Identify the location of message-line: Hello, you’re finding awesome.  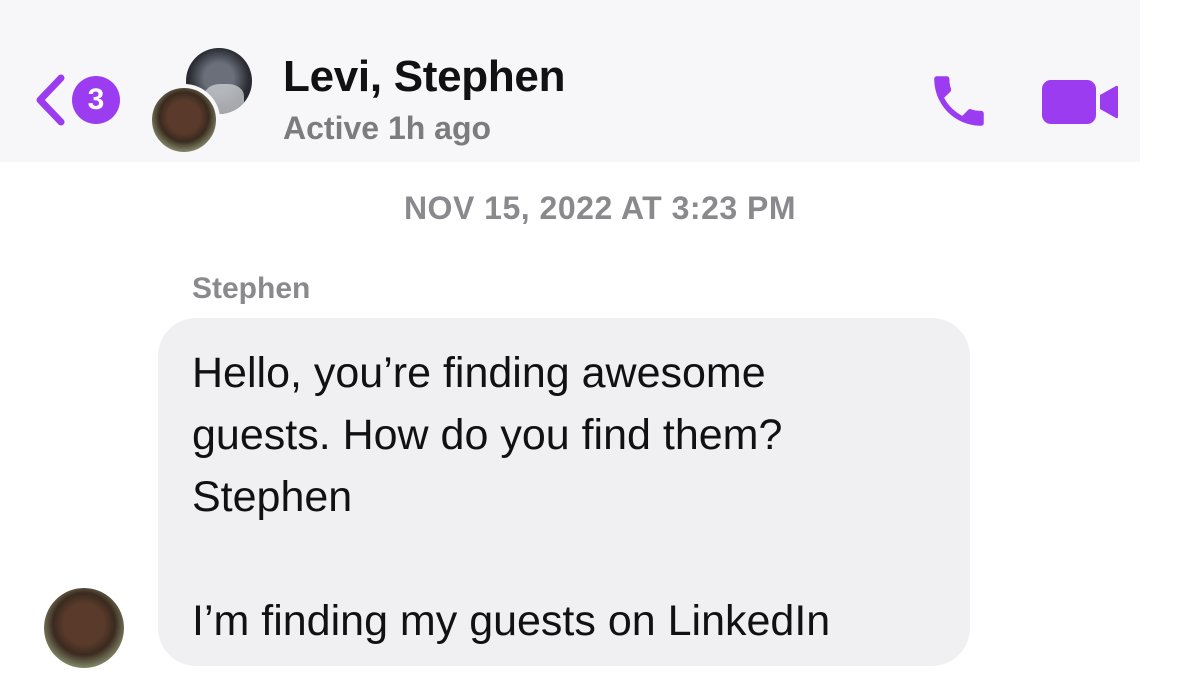
(479, 373).